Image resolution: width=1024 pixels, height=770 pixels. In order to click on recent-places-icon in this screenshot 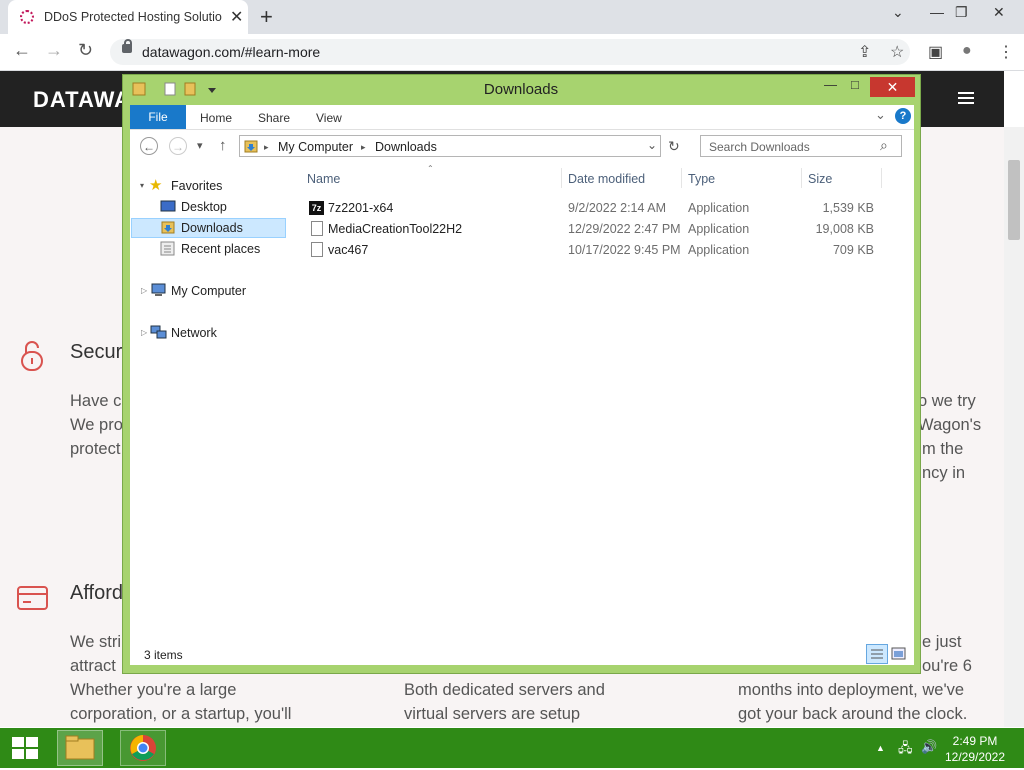, I will do `click(167, 248)`.